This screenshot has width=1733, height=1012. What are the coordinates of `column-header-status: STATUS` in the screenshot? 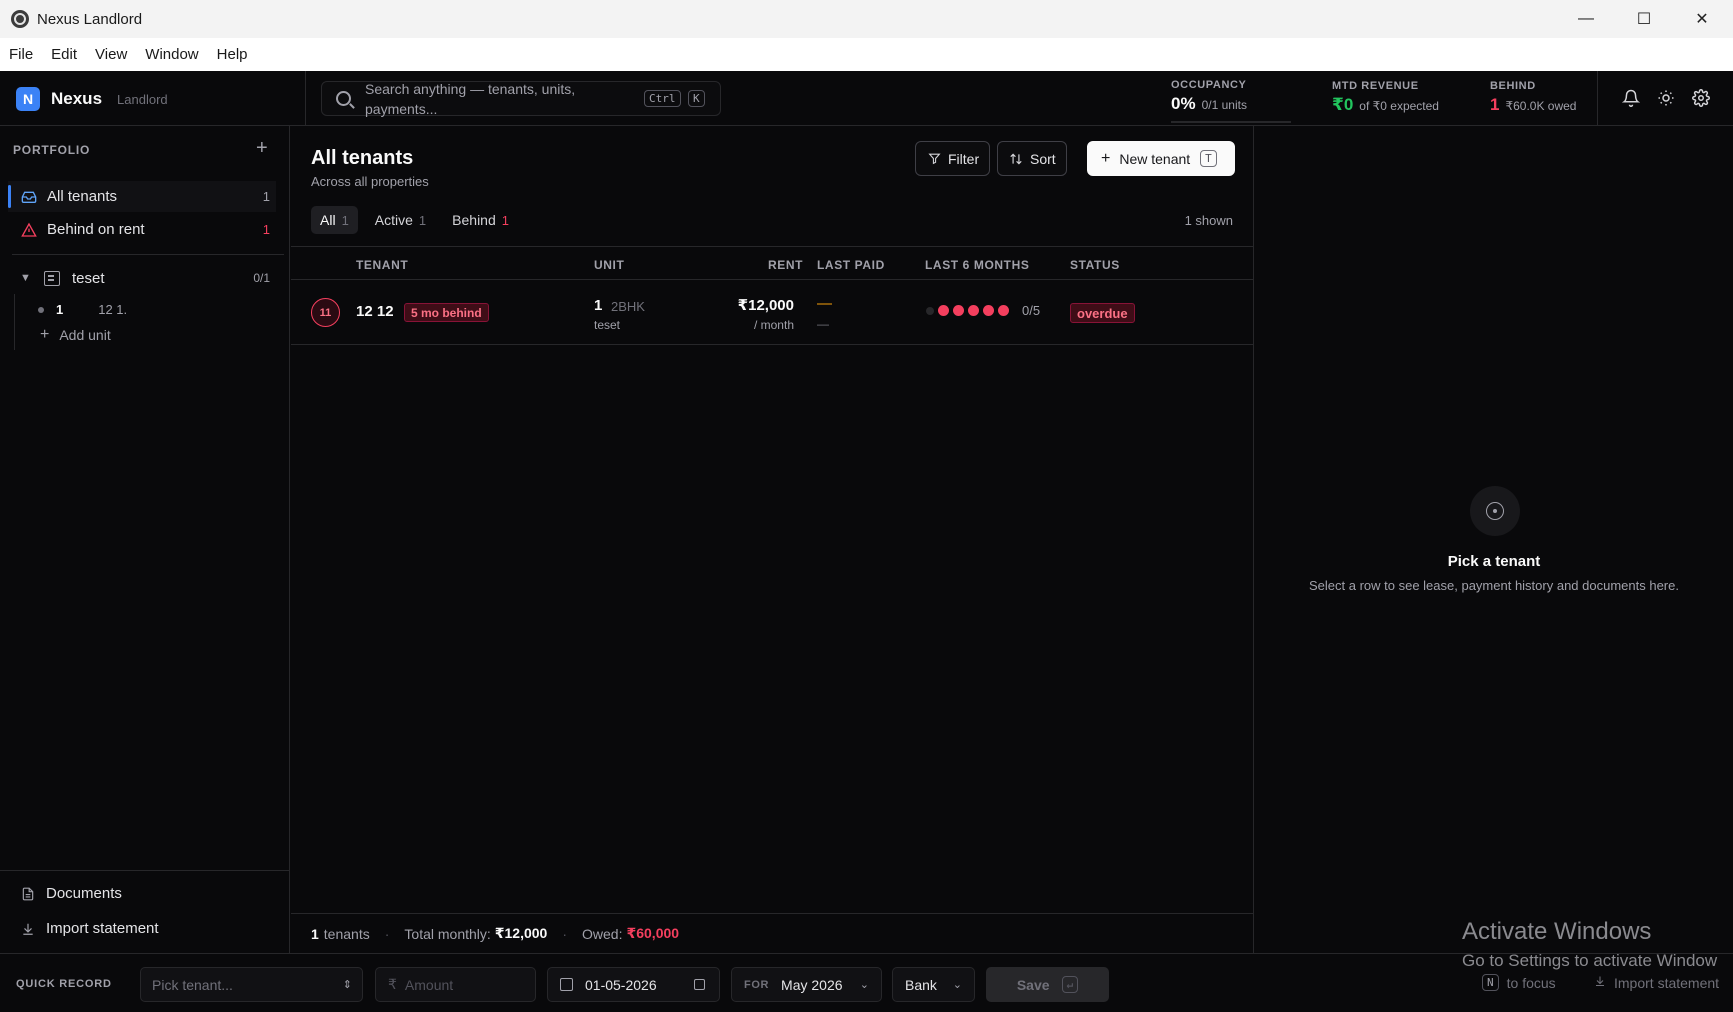 It's located at (1095, 265).